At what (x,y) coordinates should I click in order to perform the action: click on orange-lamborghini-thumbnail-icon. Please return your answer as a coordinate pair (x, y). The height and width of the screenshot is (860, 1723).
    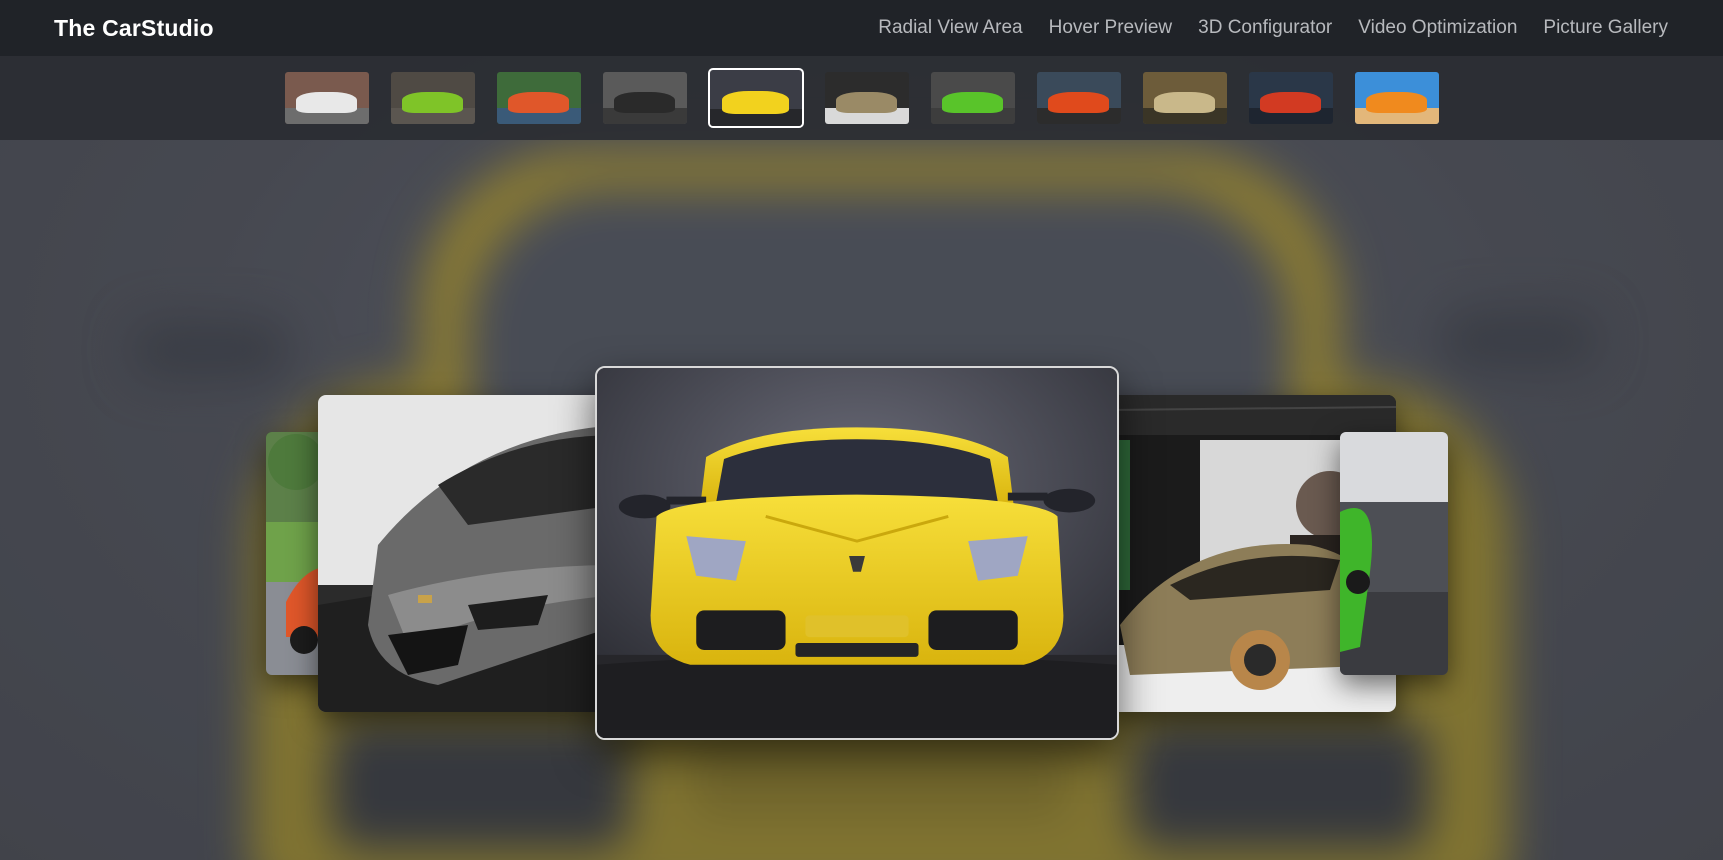
    Looking at the image, I should click on (538, 102).